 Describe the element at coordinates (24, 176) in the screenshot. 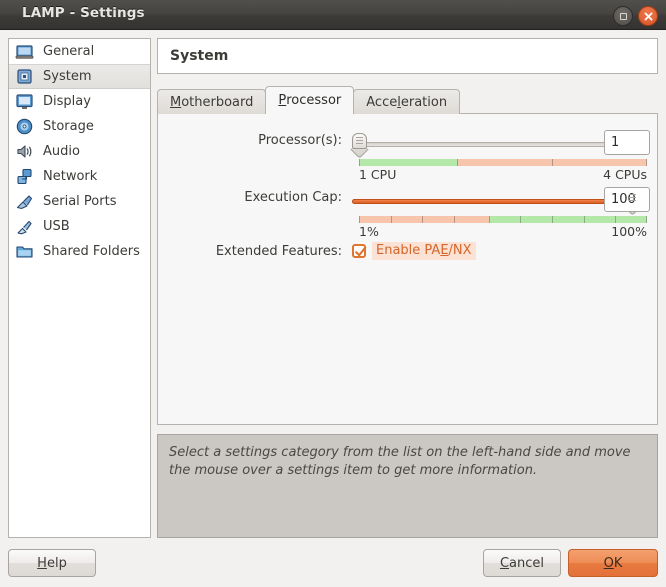

I see `network-icon` at that location.